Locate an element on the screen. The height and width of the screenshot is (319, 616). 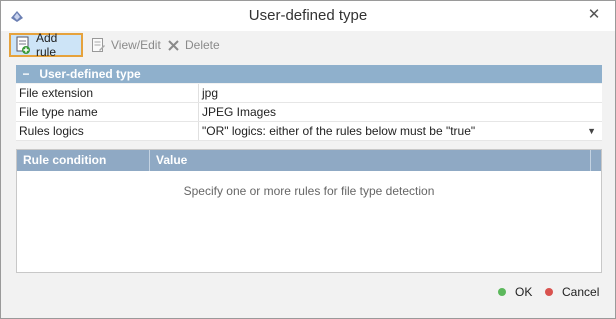
column-header-filler is located at coordinates (596, 160).